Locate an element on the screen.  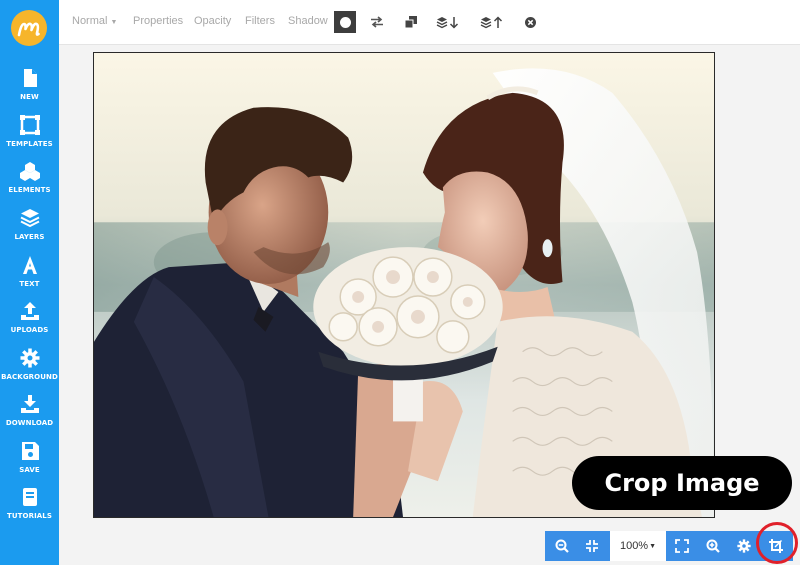
zoom-out-button is located at coordinates (562, 546).